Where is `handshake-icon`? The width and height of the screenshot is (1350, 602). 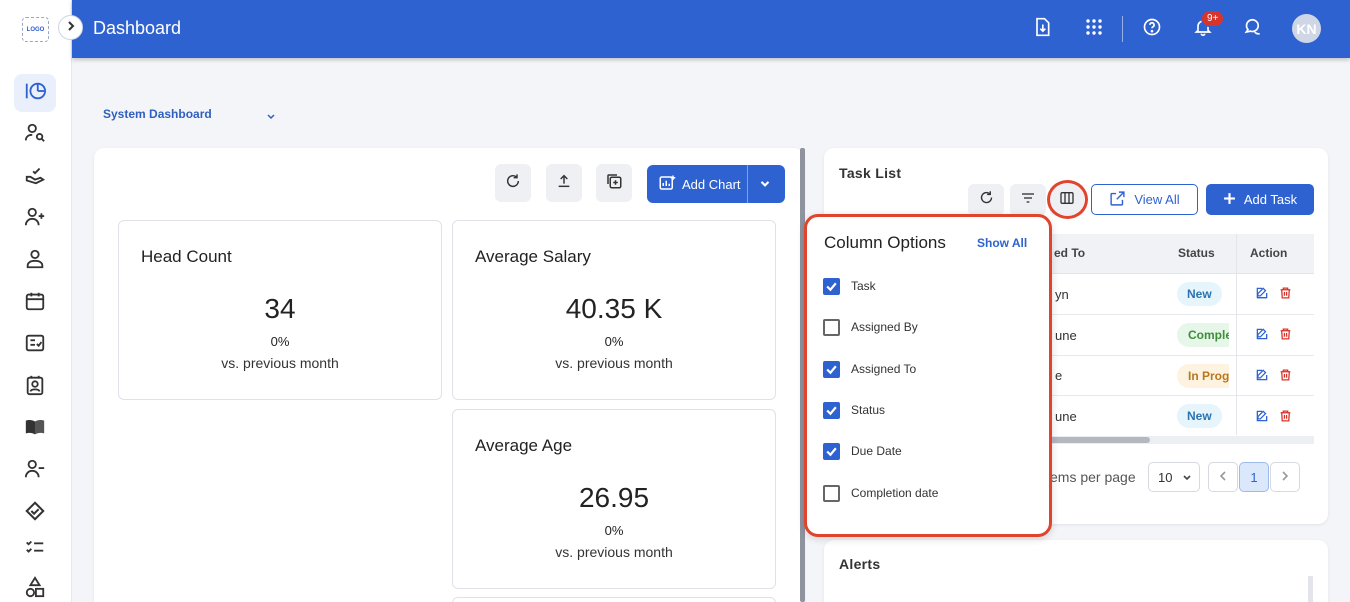 handshake-icon is located at coordinates (35, 513).